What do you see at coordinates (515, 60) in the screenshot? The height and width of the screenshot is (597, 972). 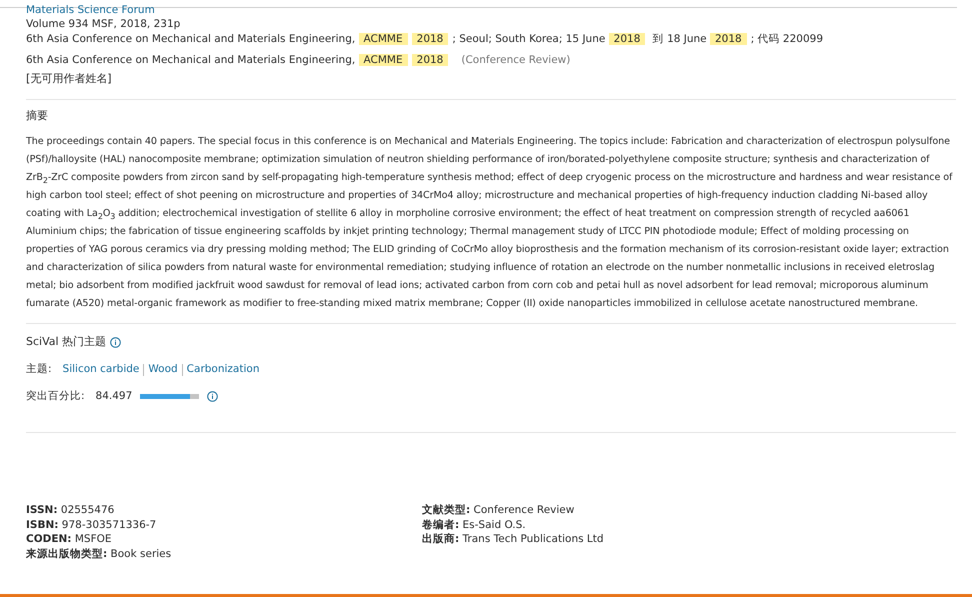 I see `document-type-tag: (Conference Review)` at bounding box center [515, 60].